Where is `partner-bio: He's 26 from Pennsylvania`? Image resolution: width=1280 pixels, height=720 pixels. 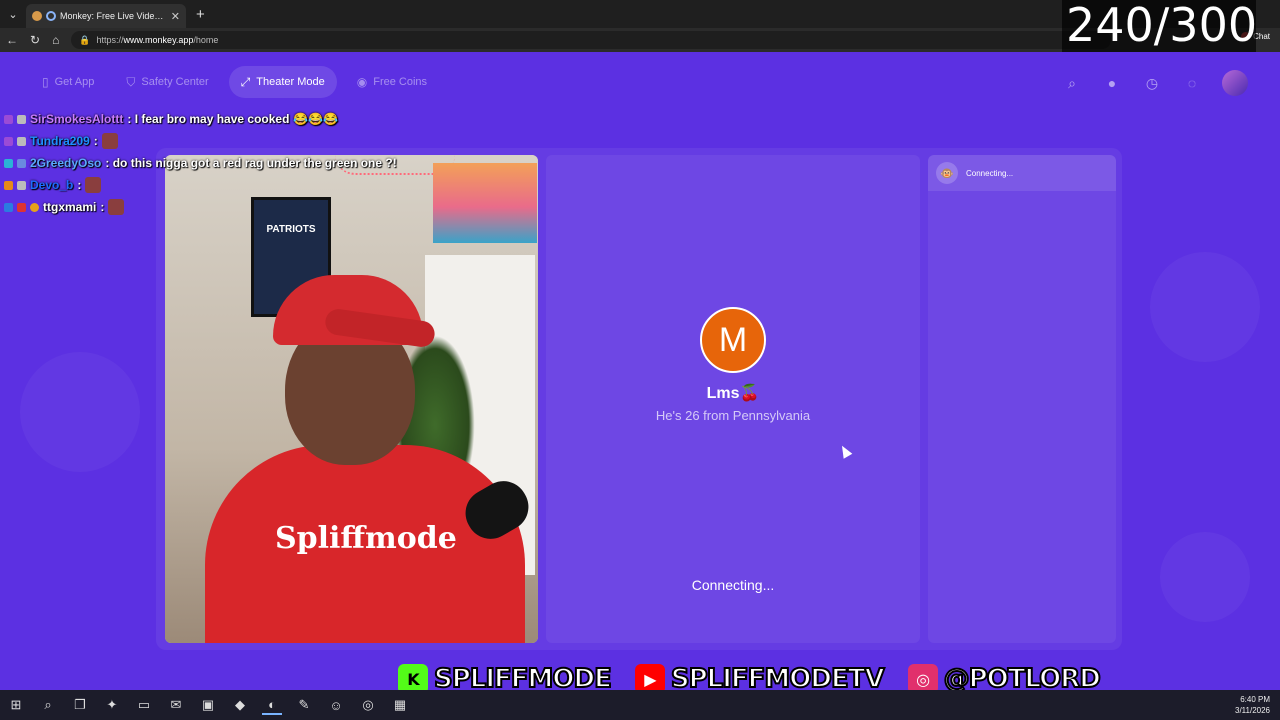
partner-bio: He's 26 from Pennsylvania is located at coordinates (733, 415).